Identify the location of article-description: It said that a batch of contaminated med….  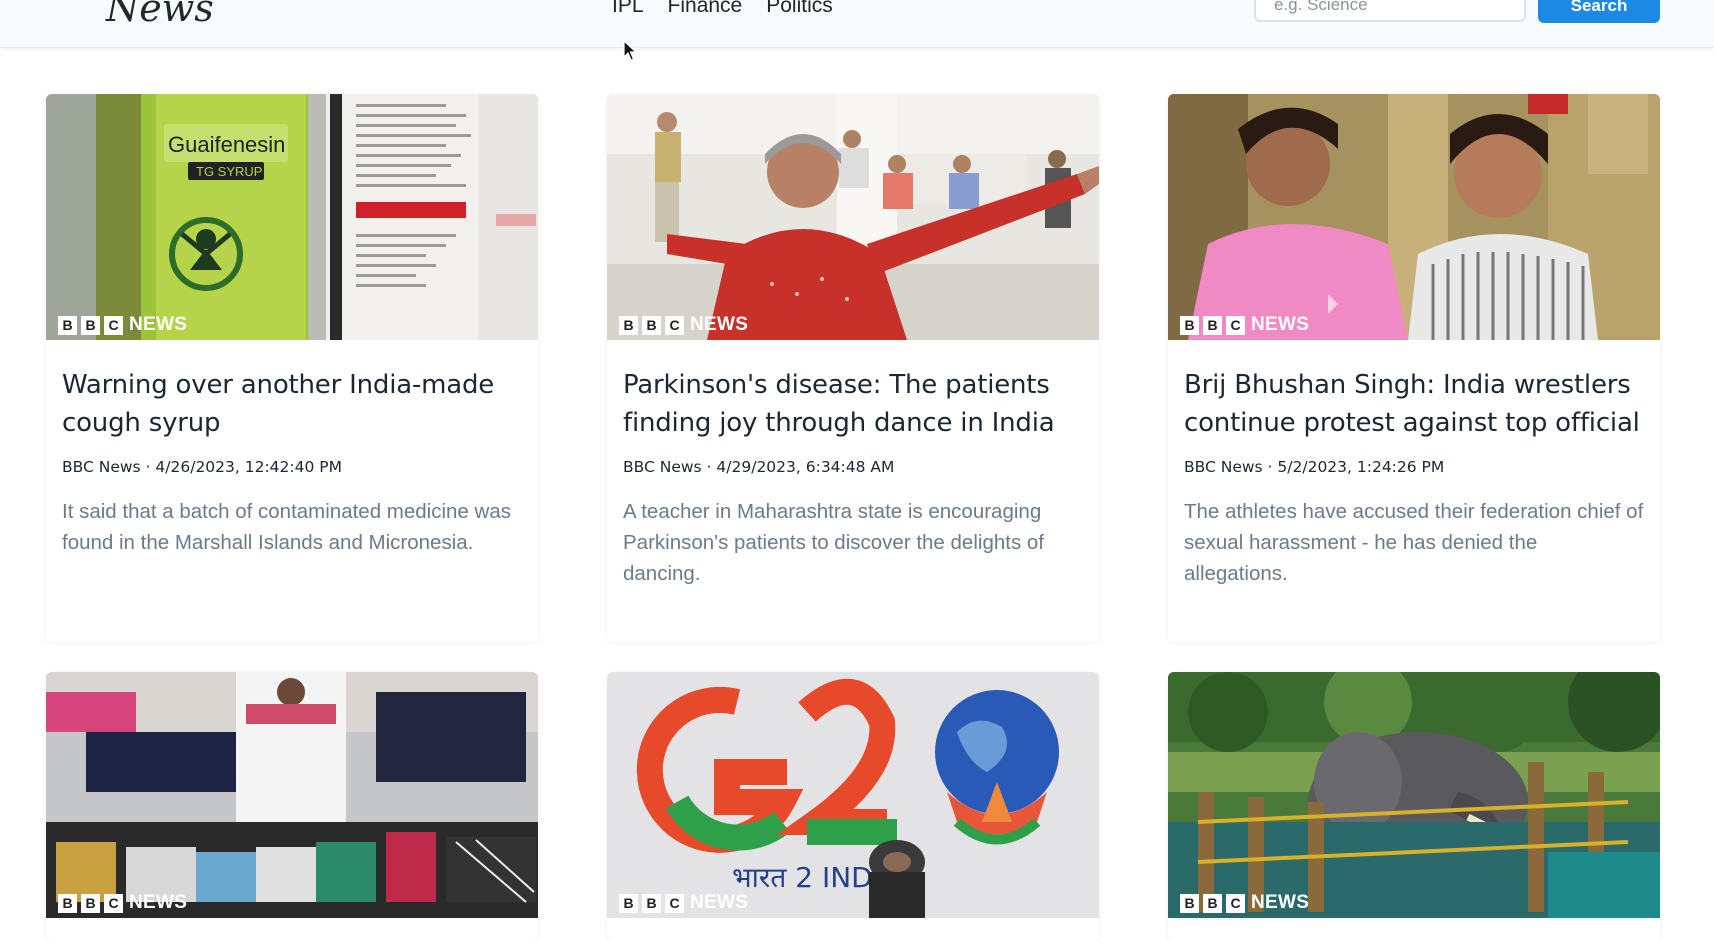
(286, 527).